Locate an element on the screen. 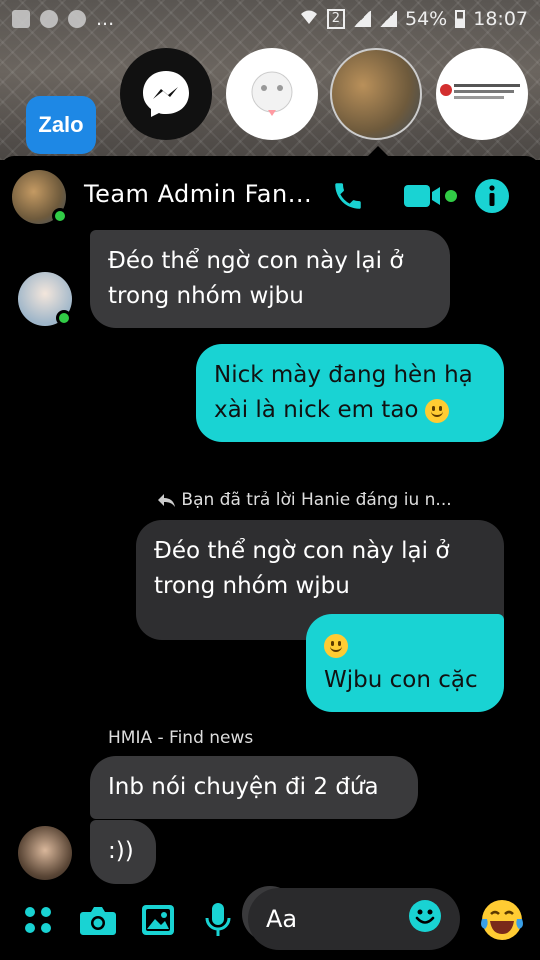 This screenshot has height=960, width=540. camera-button is located at coordinates (98, 920).